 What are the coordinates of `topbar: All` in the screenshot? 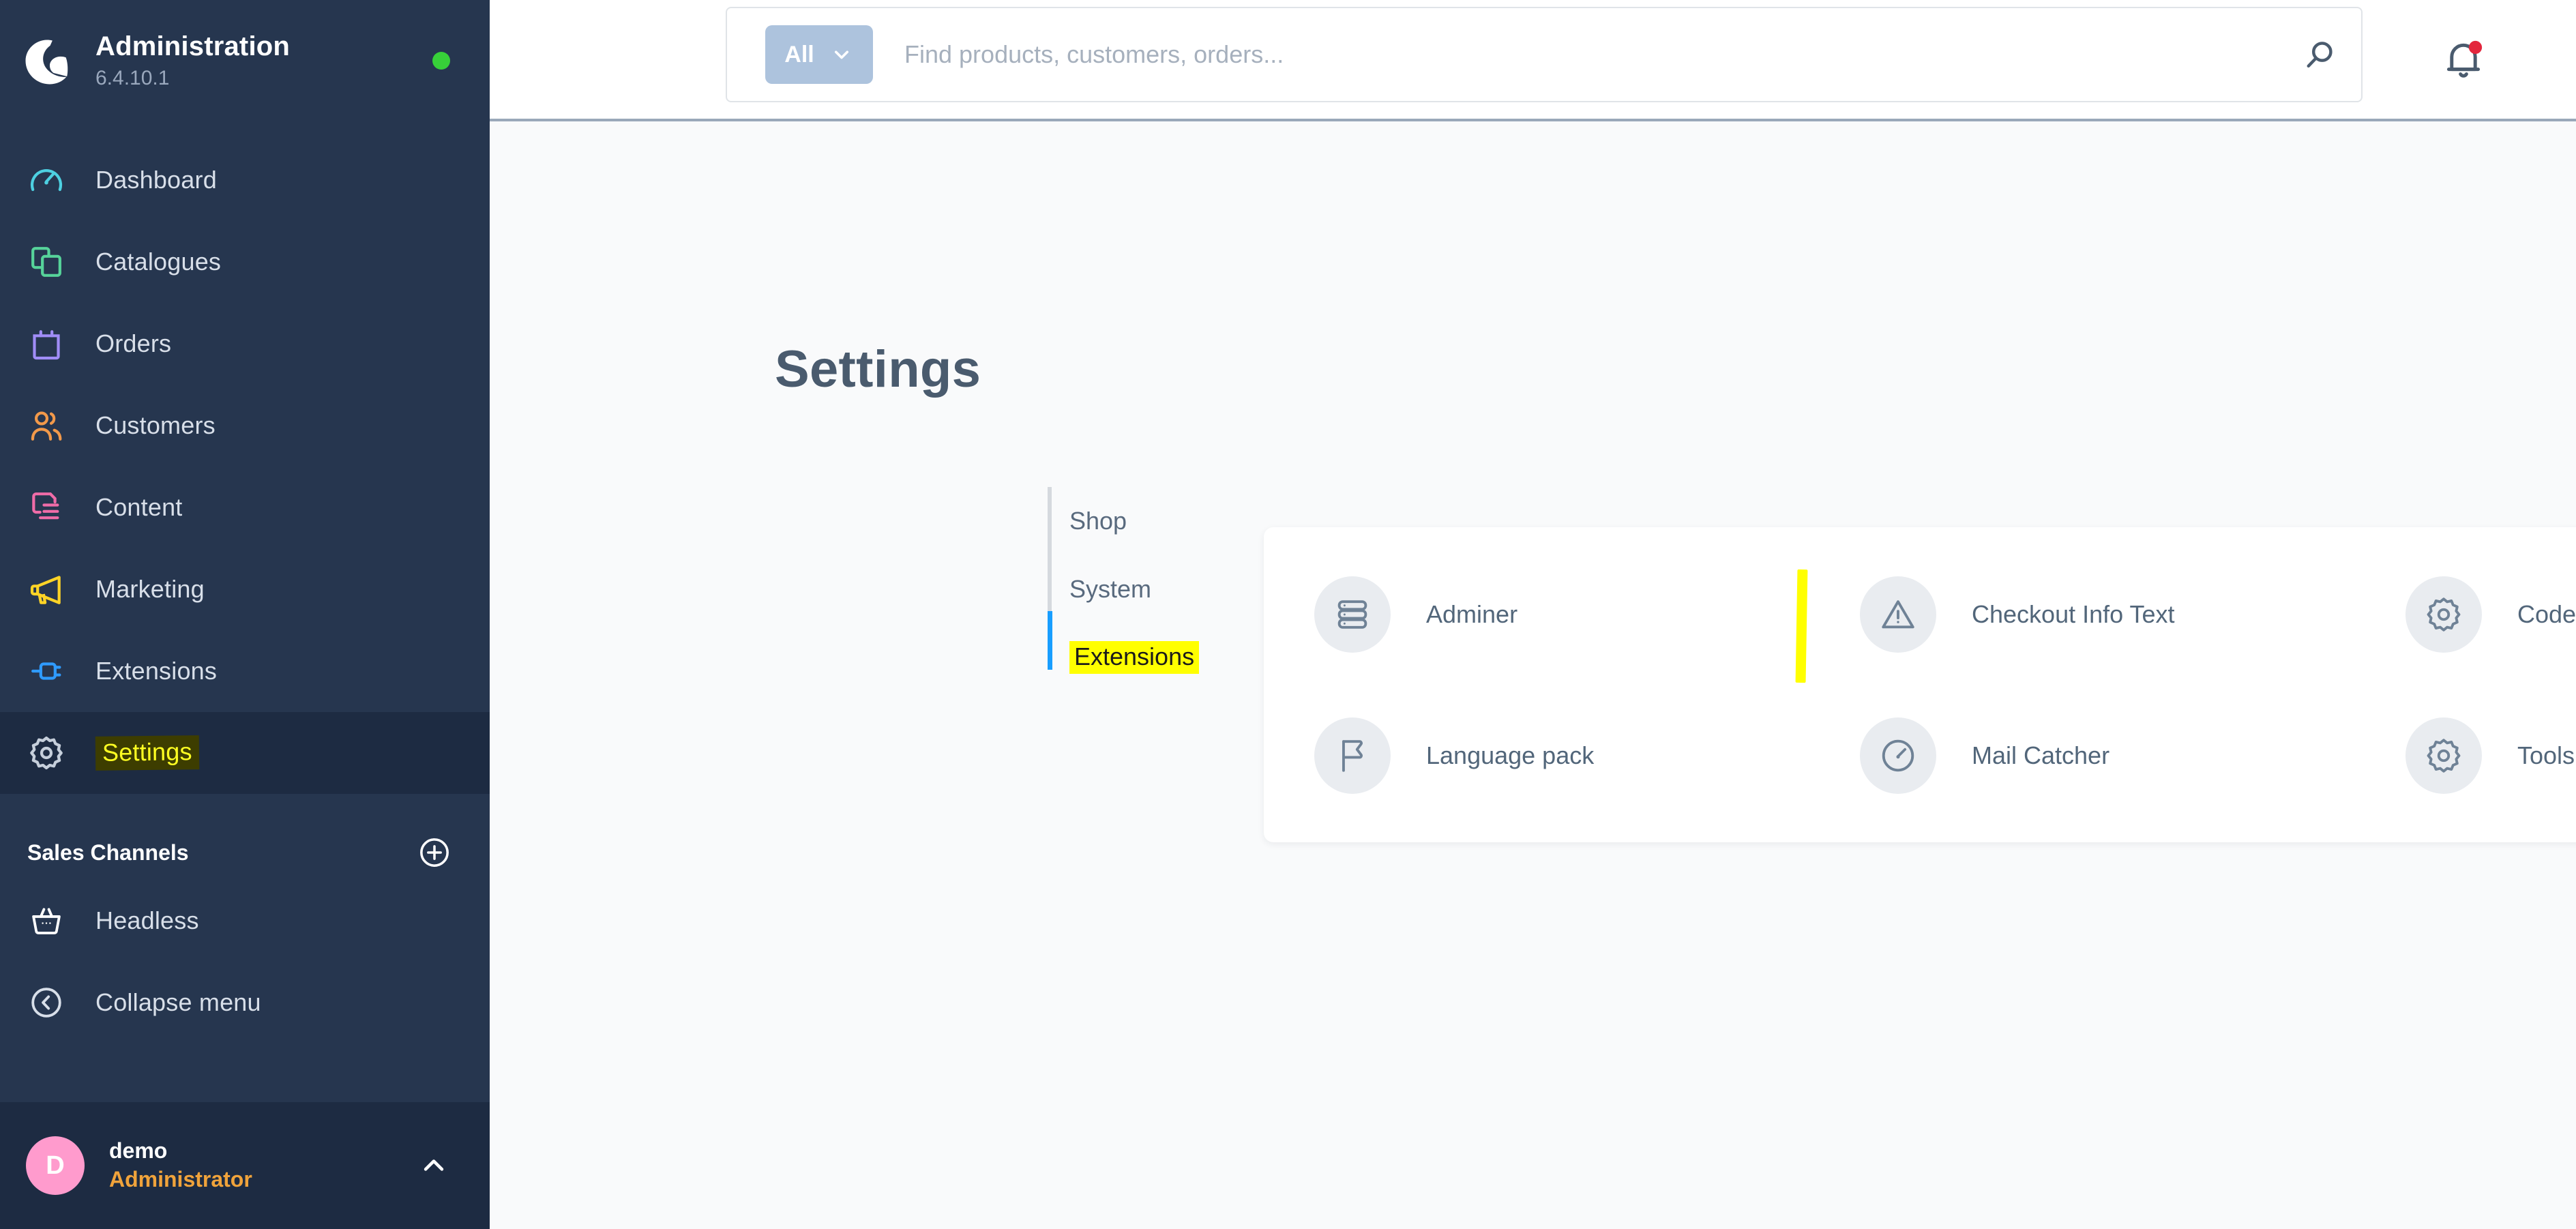 It's located at (1533, 61).